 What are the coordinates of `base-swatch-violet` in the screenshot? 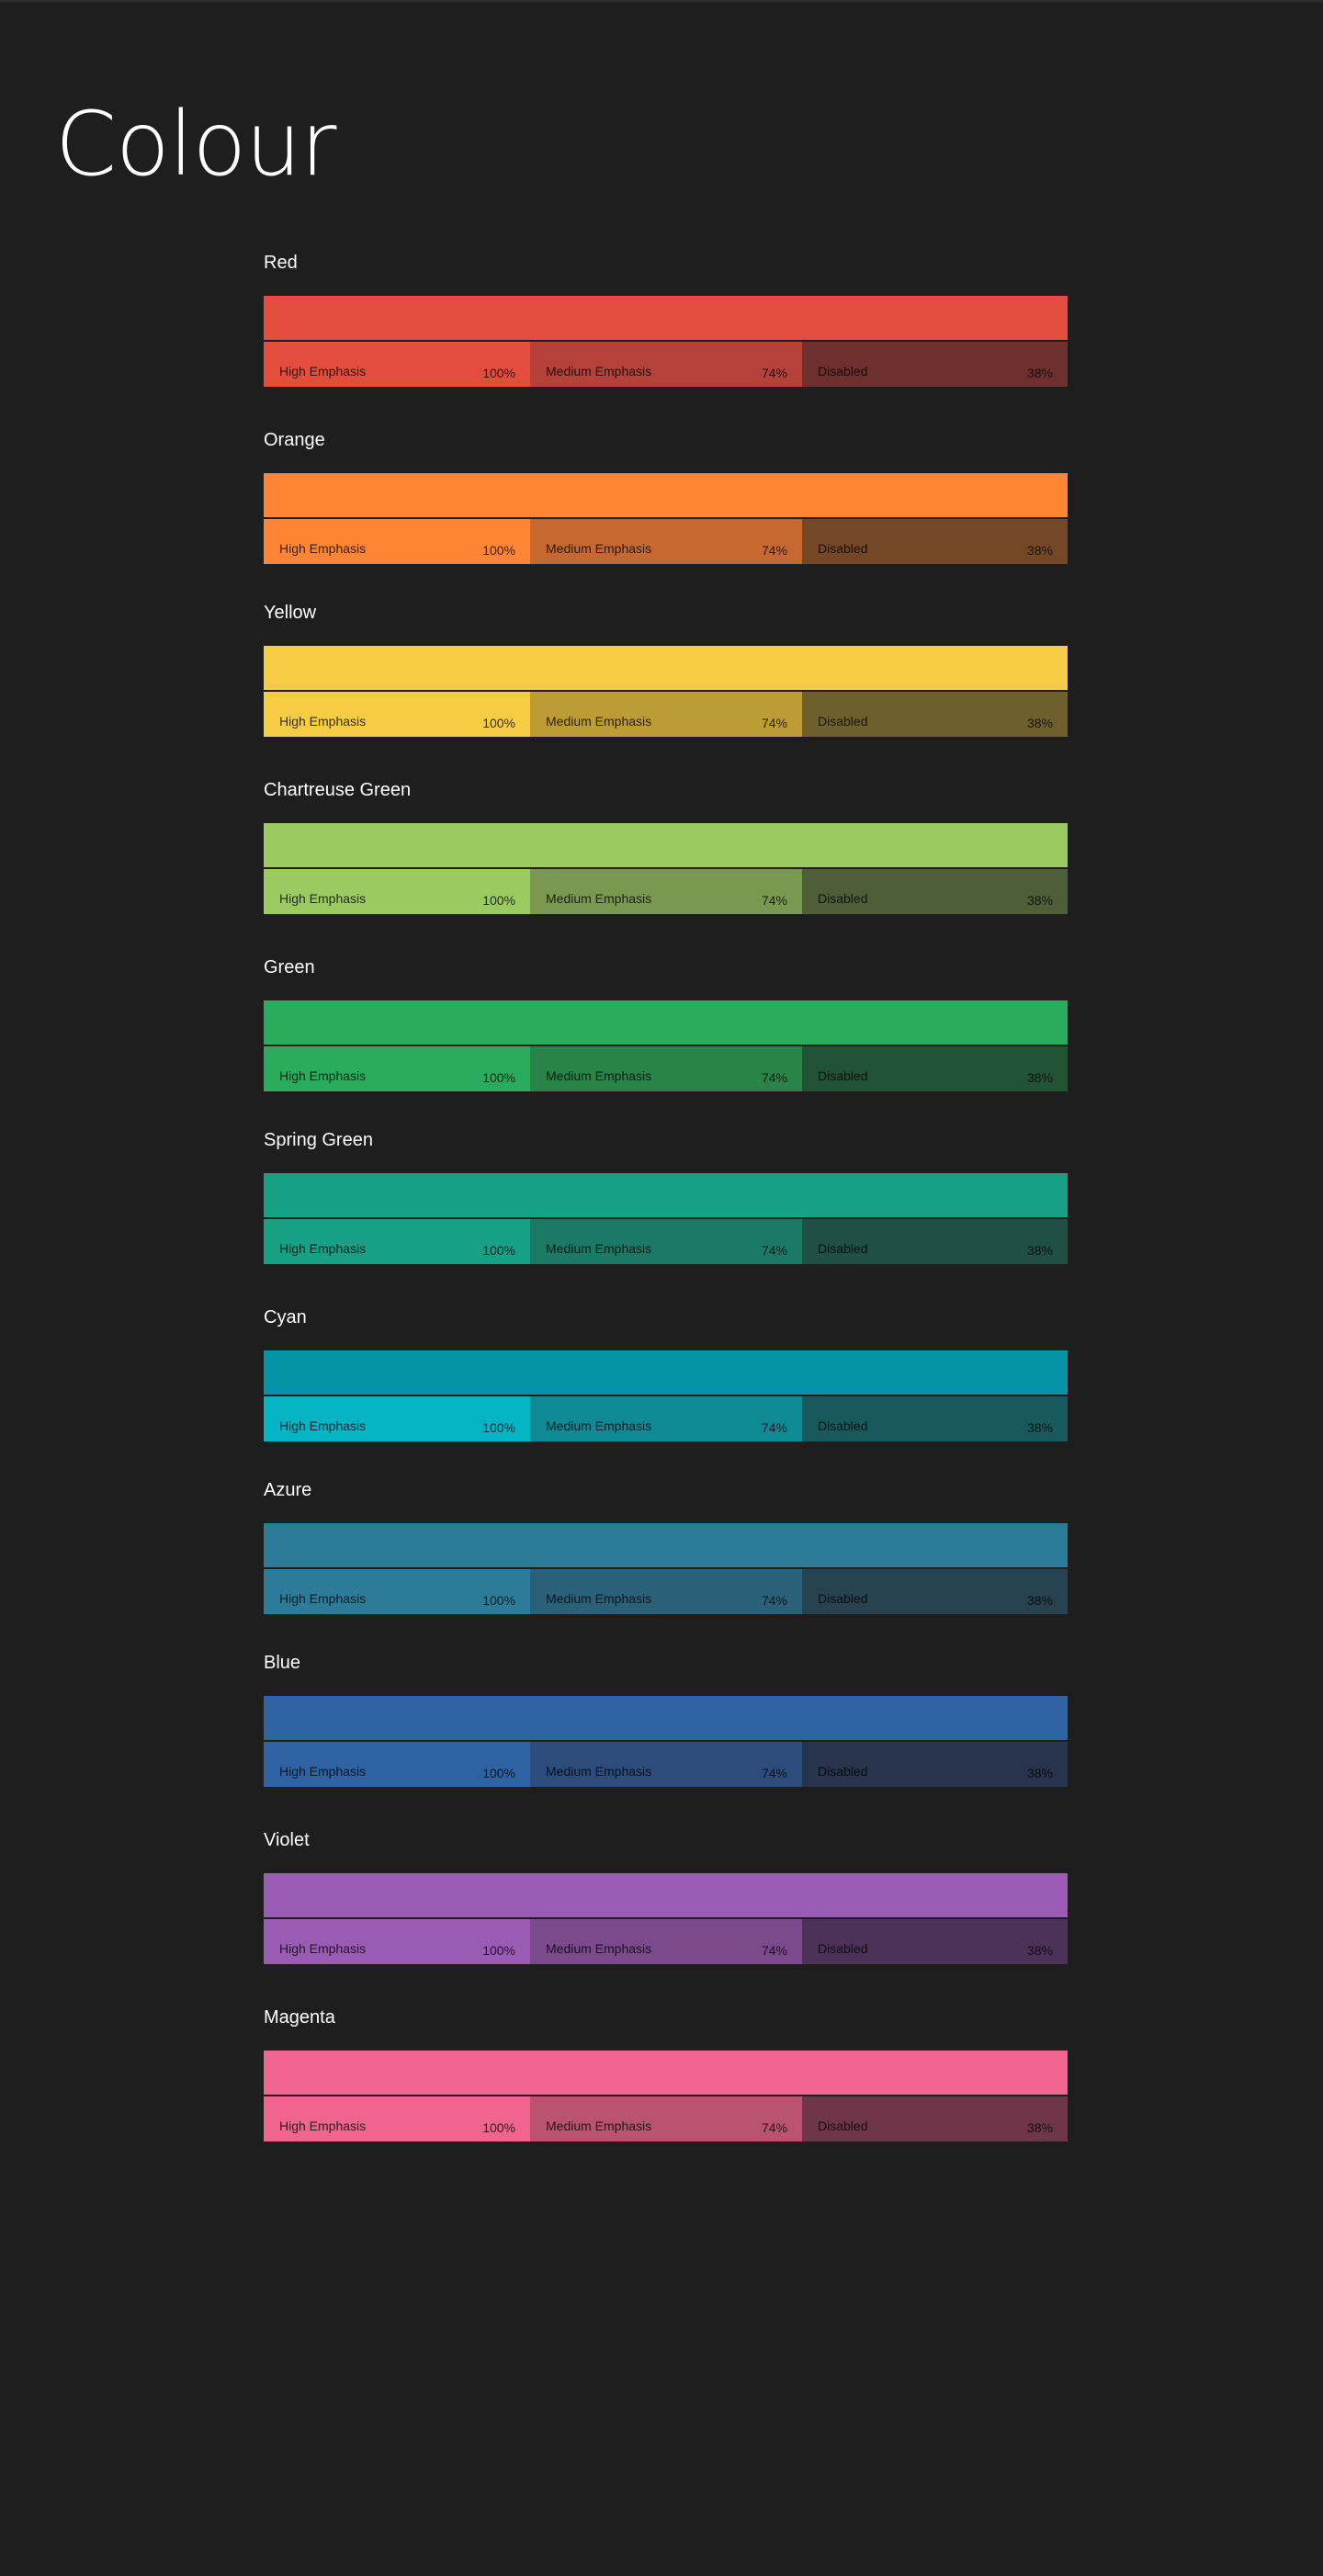 It's located at (666, 1895).